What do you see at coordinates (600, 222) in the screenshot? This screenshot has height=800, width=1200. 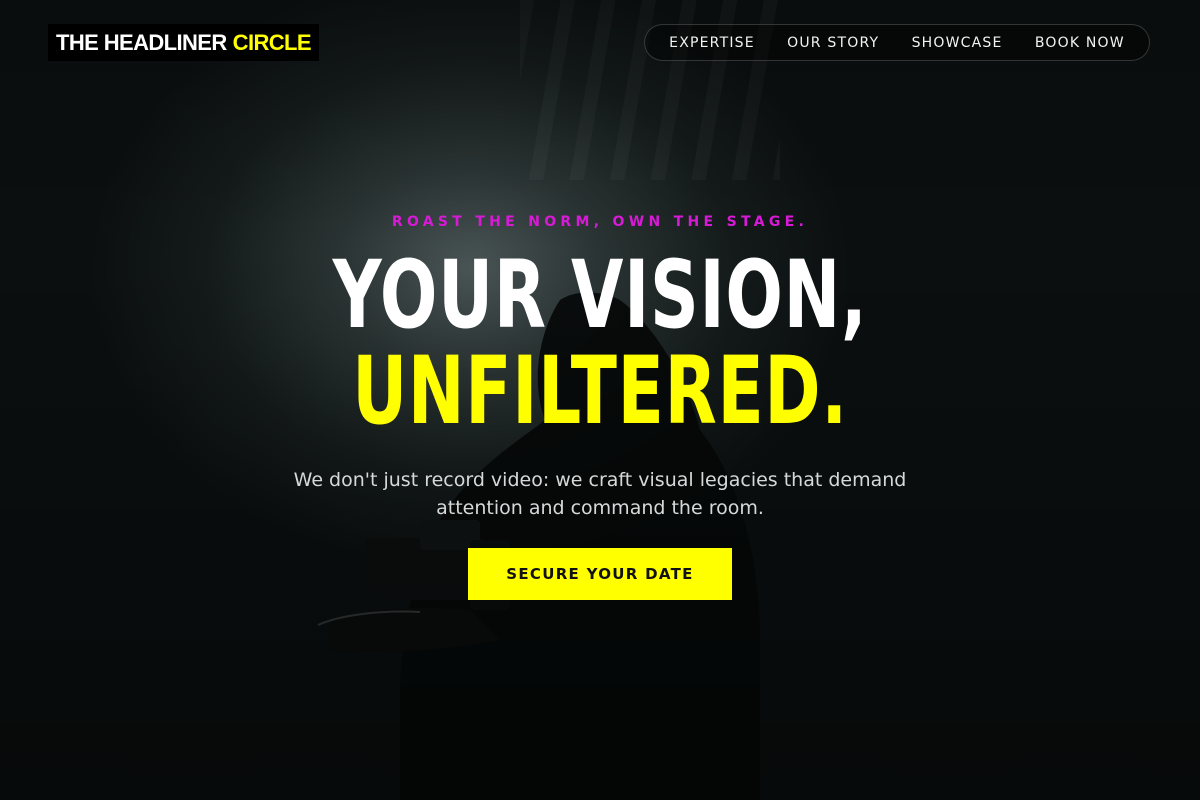 I see `hero-eyebrow: ROAST THE NORM, OWN THE STAGE.` at bounding box center [600, 222].